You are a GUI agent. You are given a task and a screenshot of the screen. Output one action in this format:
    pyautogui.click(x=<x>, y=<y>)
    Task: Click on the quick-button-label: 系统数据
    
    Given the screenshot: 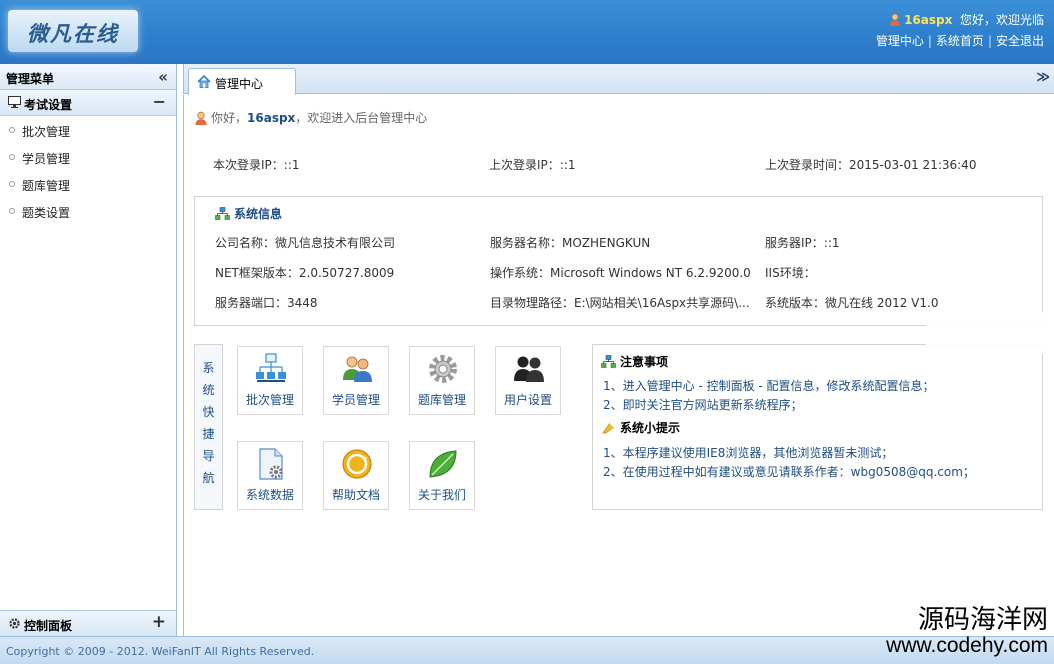 What is the action you would take?
    pyautogui.click(x=269, y=495)
    